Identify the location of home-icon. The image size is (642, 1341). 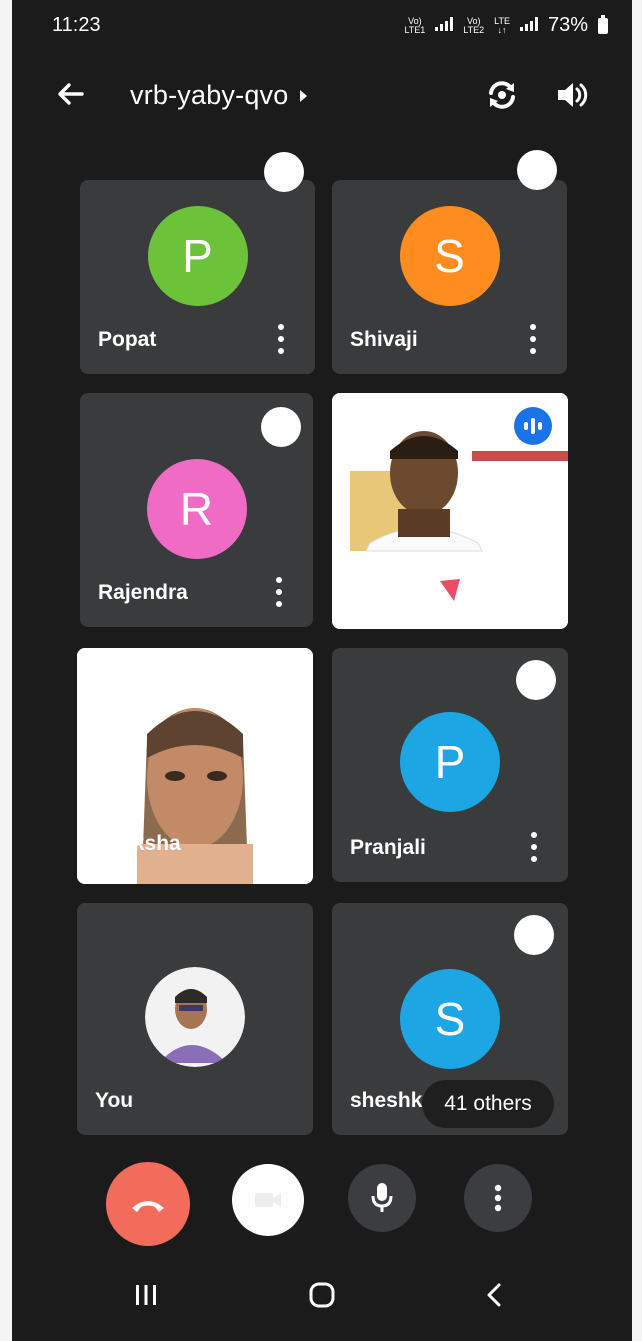
(322, 1295).